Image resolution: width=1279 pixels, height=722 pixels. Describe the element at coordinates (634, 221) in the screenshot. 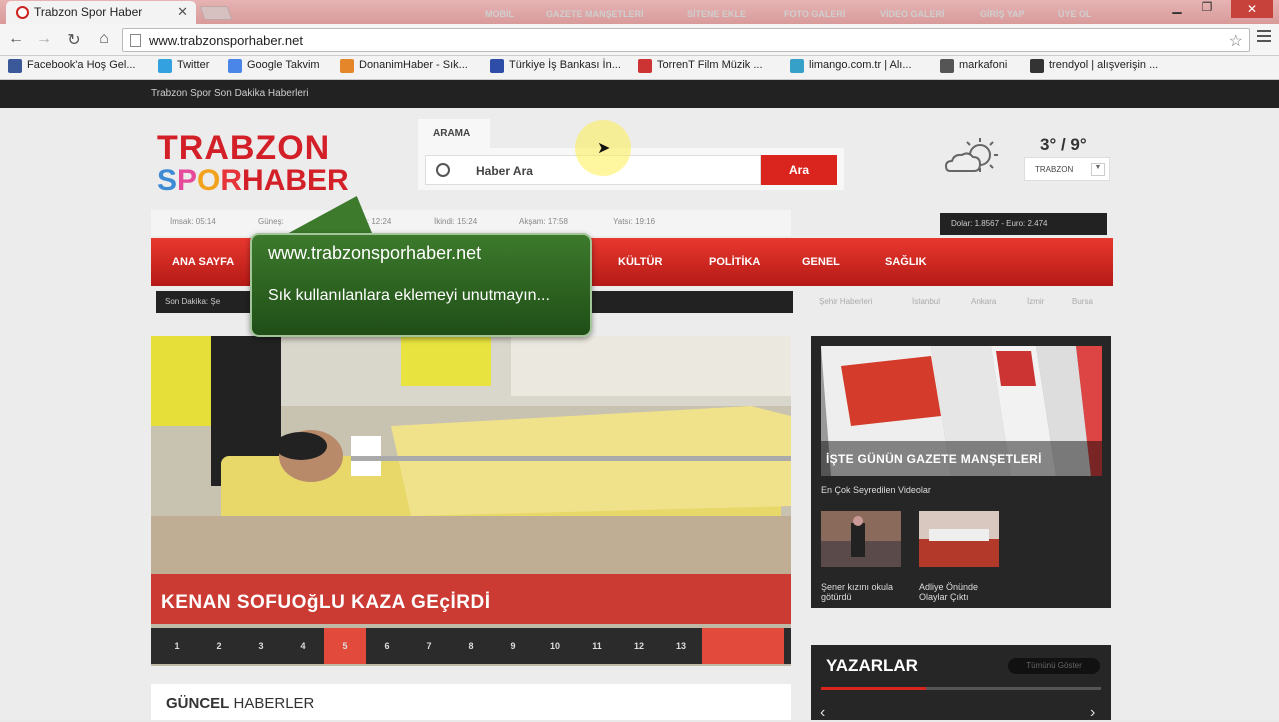

I see `prayer-time: Yatsı: 19:16` at that location.